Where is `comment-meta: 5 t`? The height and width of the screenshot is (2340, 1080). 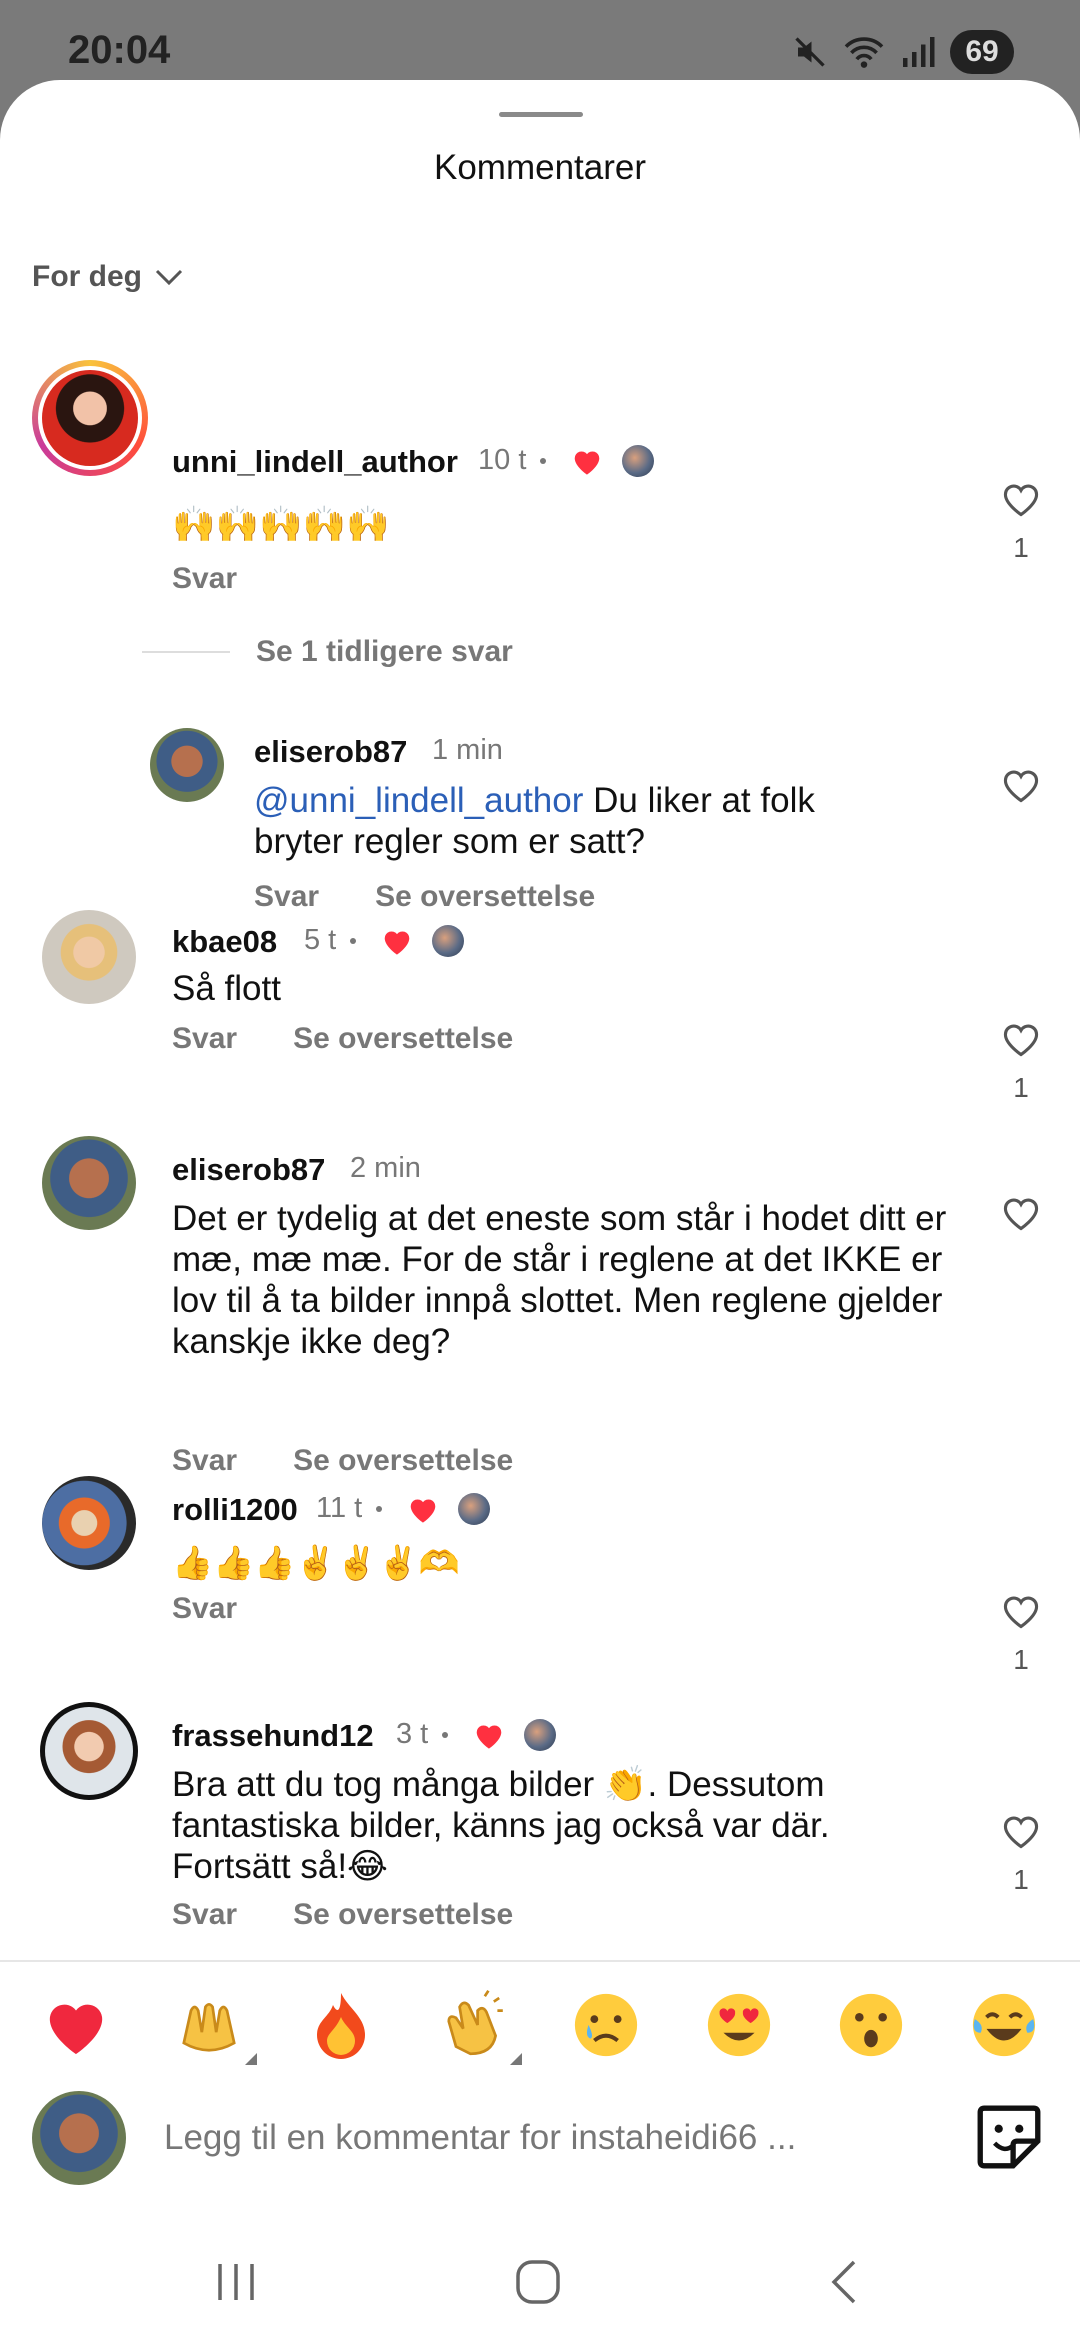
comment-meta: 5 t is located at coordinates (384, 940).